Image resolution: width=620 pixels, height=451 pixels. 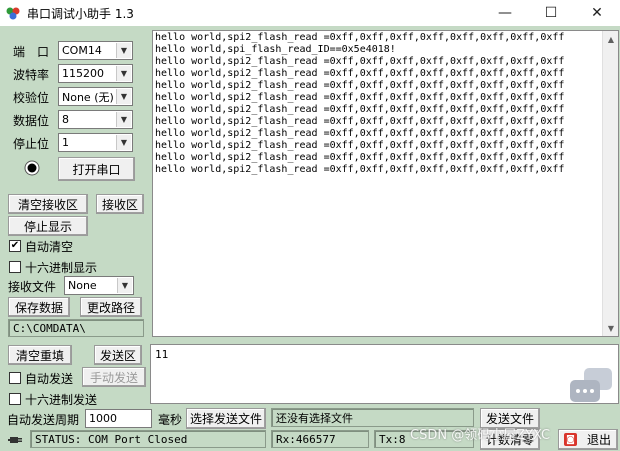 I want to click on receive-file-label: 接收文件, so click(x=32, y=287).